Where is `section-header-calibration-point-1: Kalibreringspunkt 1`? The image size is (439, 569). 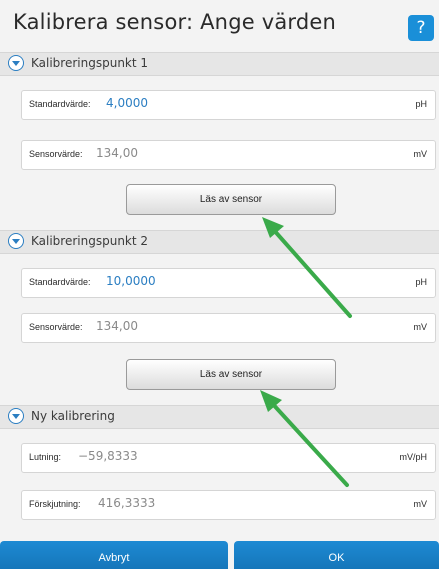 section-header-calibration-point-1: Kalibreringspunkt 1 is located at coordinates (219, 64).